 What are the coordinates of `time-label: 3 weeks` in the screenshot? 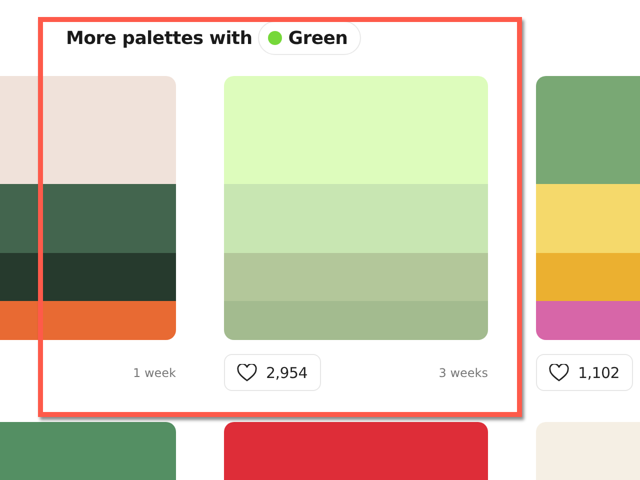 It's located at (463, 373).